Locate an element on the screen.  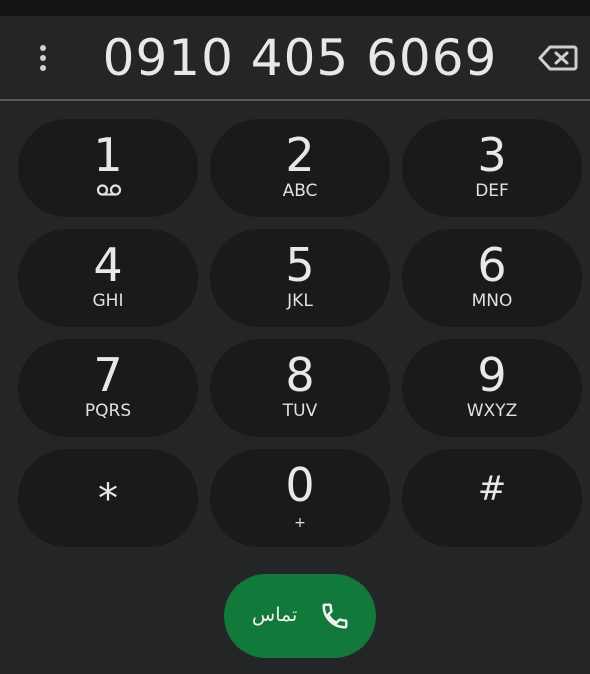
key-letters: WXYZ is located at coordinates (492, 411).